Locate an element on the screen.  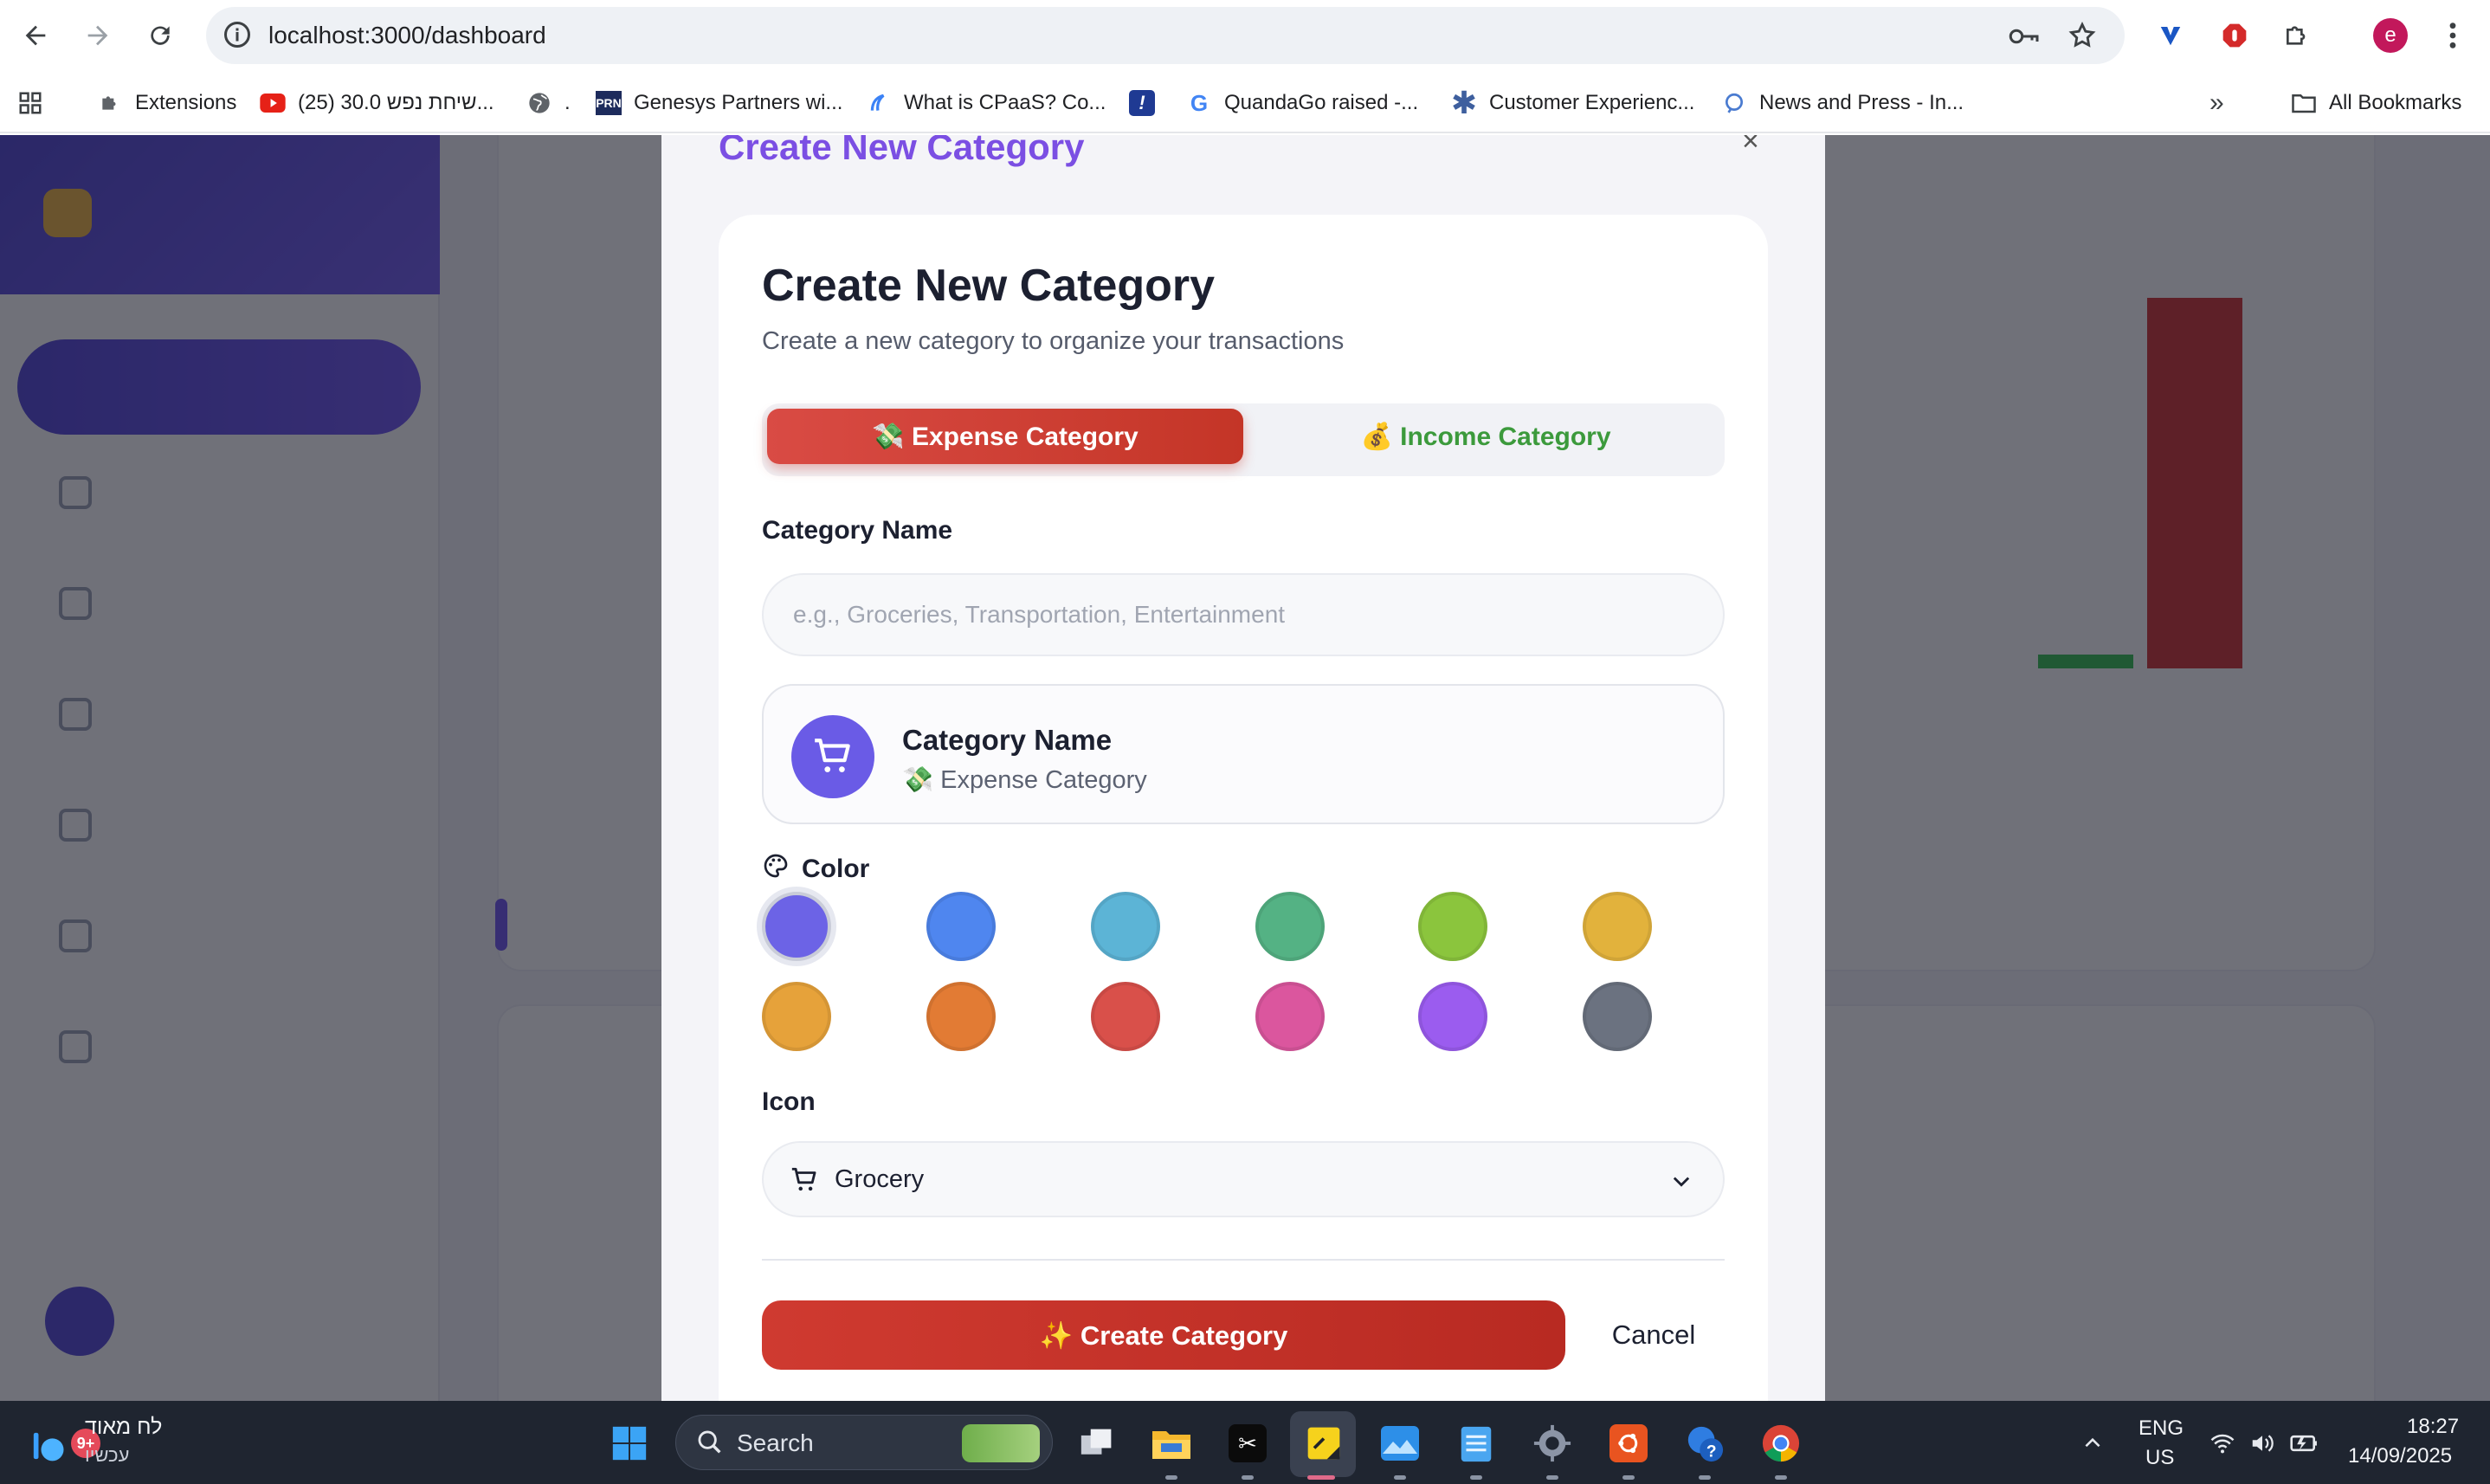
form-divider is located at coordinates (1243, 1260).